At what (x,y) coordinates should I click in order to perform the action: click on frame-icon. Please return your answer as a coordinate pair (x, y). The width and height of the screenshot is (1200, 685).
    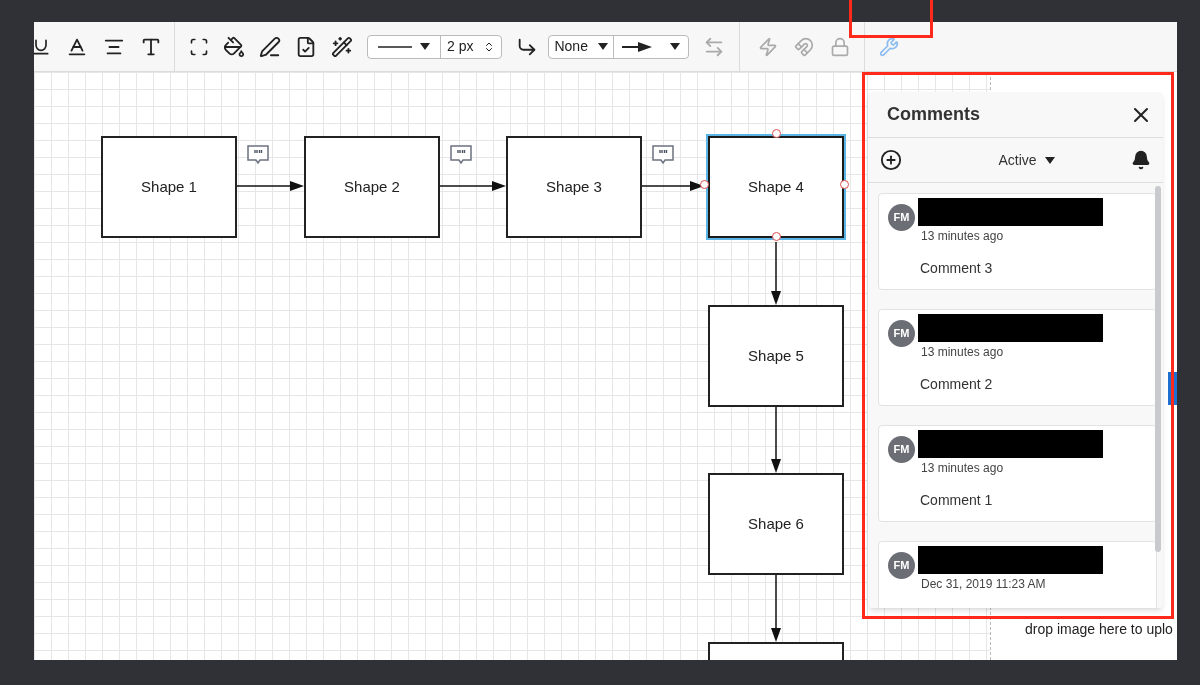
    Looking at the image, I should click on (199, 46).